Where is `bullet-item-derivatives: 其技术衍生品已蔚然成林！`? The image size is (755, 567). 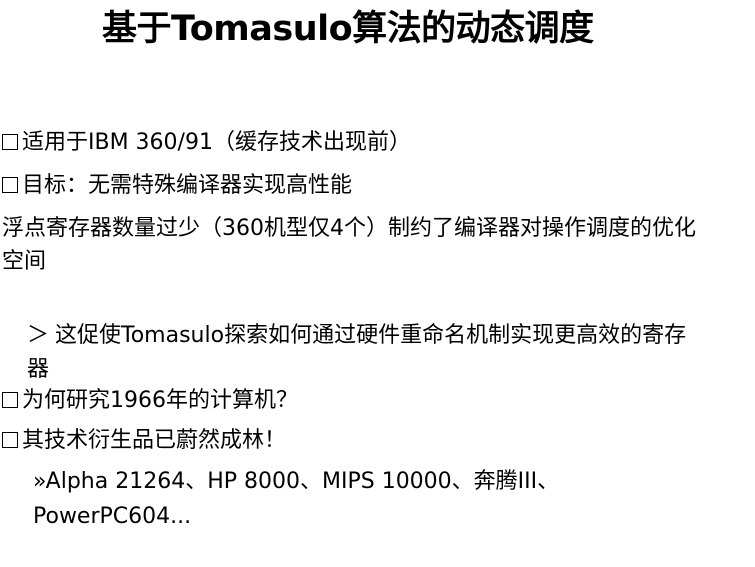
bullet-item-derivatives: 其技术衍生品已蔚然成林！ is located at coordinates (144, 441).